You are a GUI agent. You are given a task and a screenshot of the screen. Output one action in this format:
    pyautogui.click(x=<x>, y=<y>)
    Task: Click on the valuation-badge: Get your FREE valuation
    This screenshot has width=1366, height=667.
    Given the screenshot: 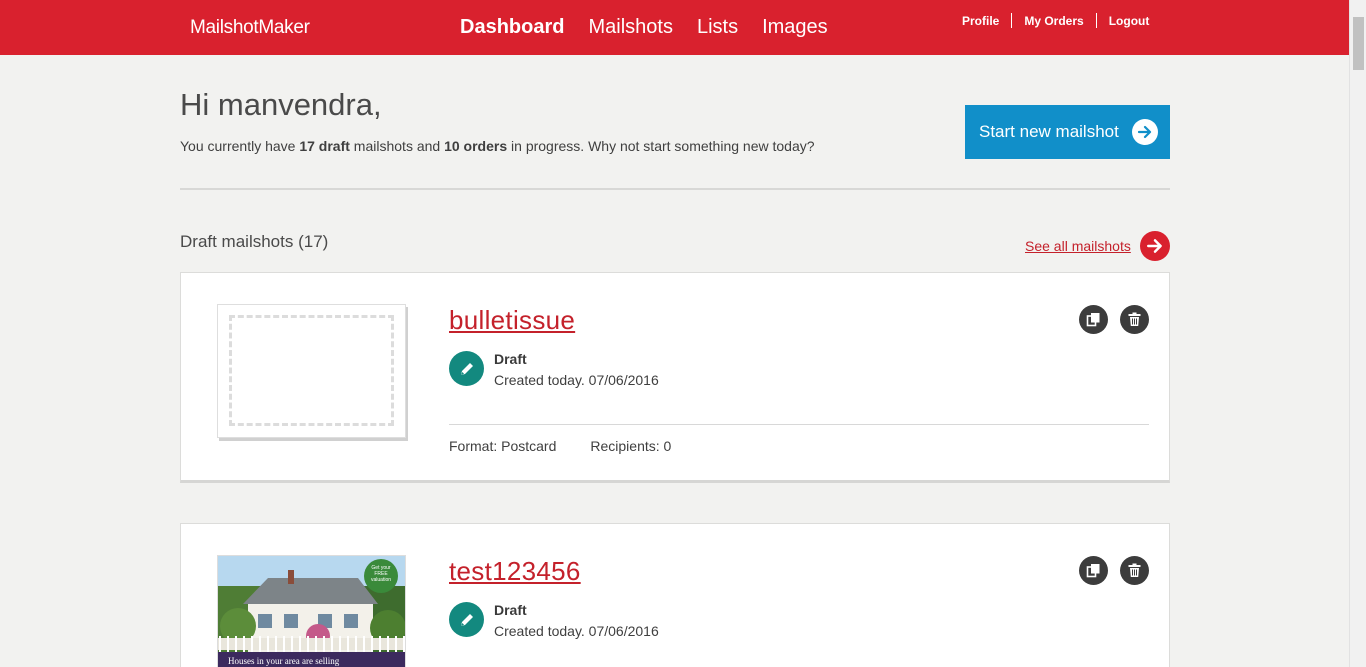 What is the action you would take?
    pyautogui.click(x=381, y=574)
    